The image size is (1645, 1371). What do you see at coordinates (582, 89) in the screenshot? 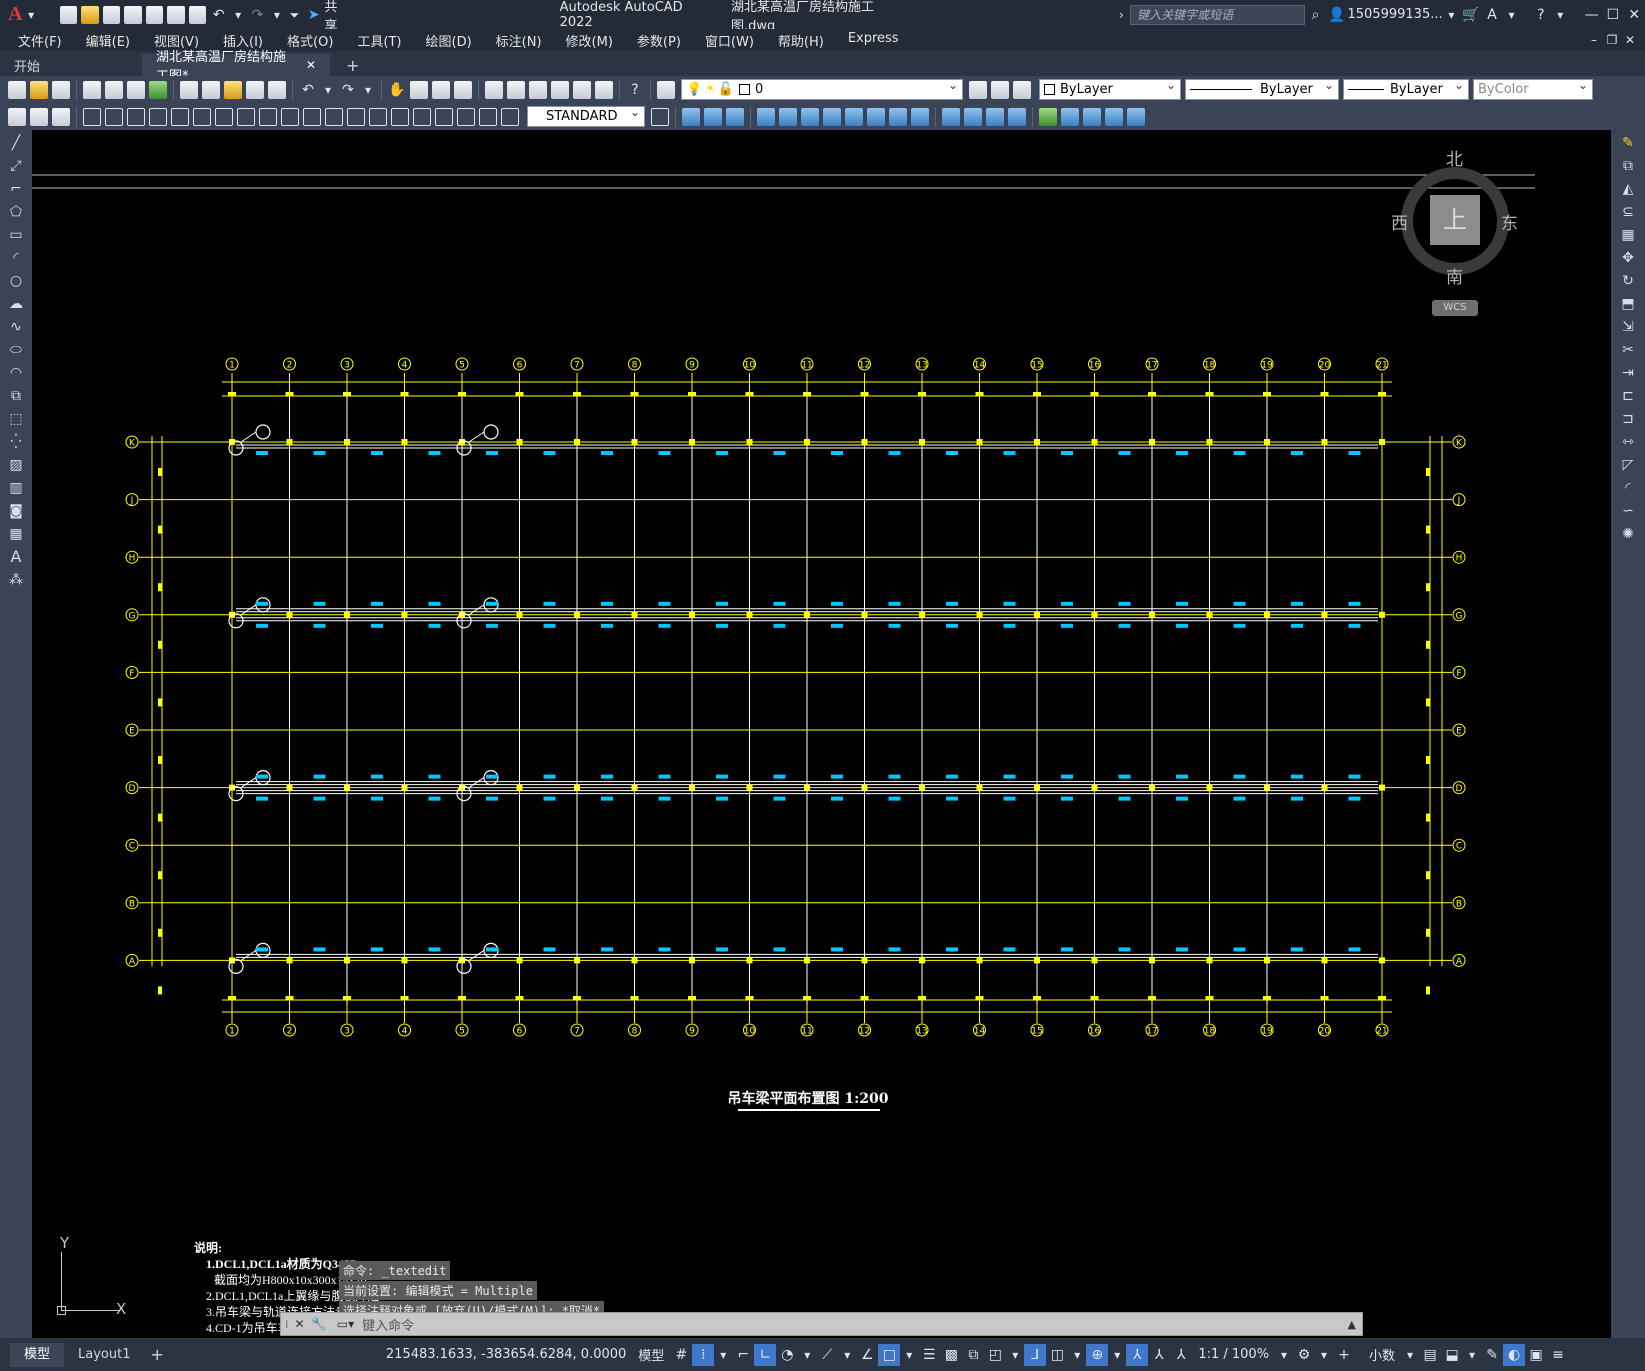
I see `markup-icon` at bounding box center [582, 89].